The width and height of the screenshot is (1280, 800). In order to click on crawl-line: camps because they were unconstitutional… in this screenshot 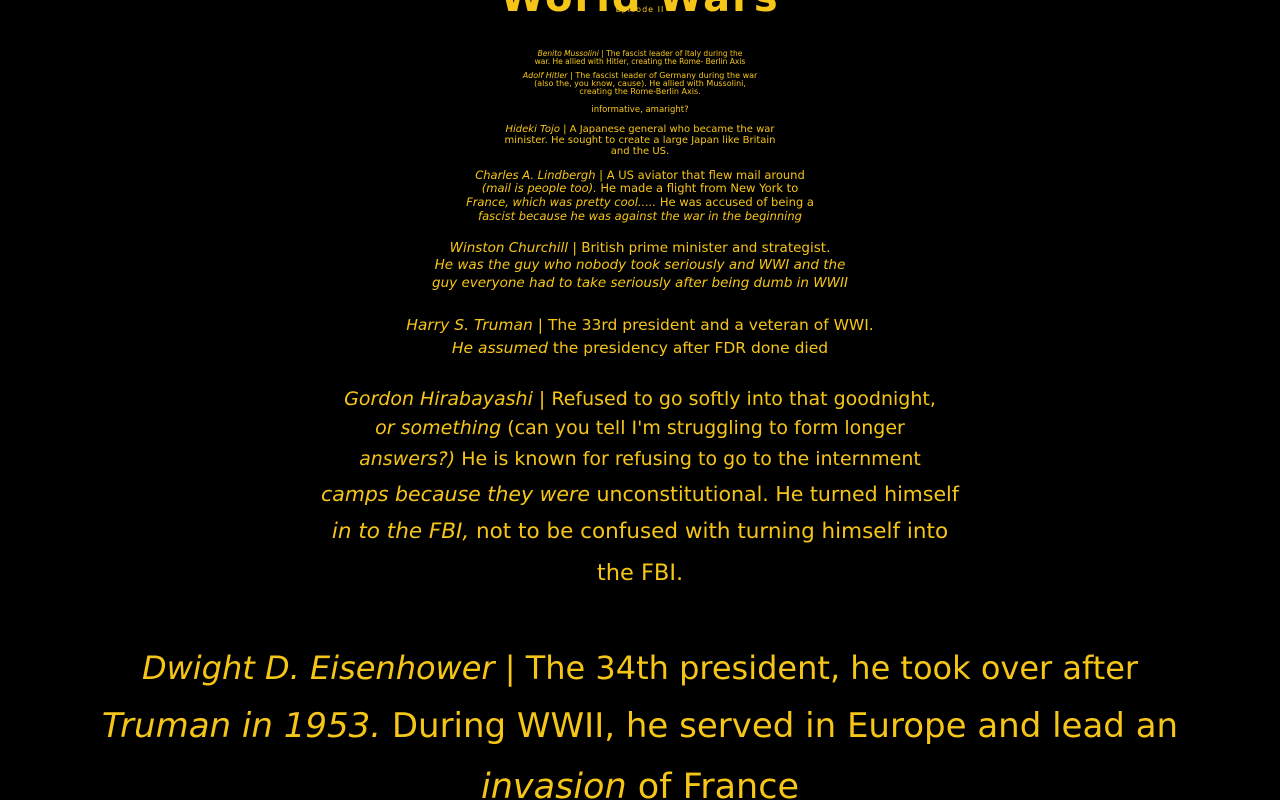, I will do `click(640, 494)`.